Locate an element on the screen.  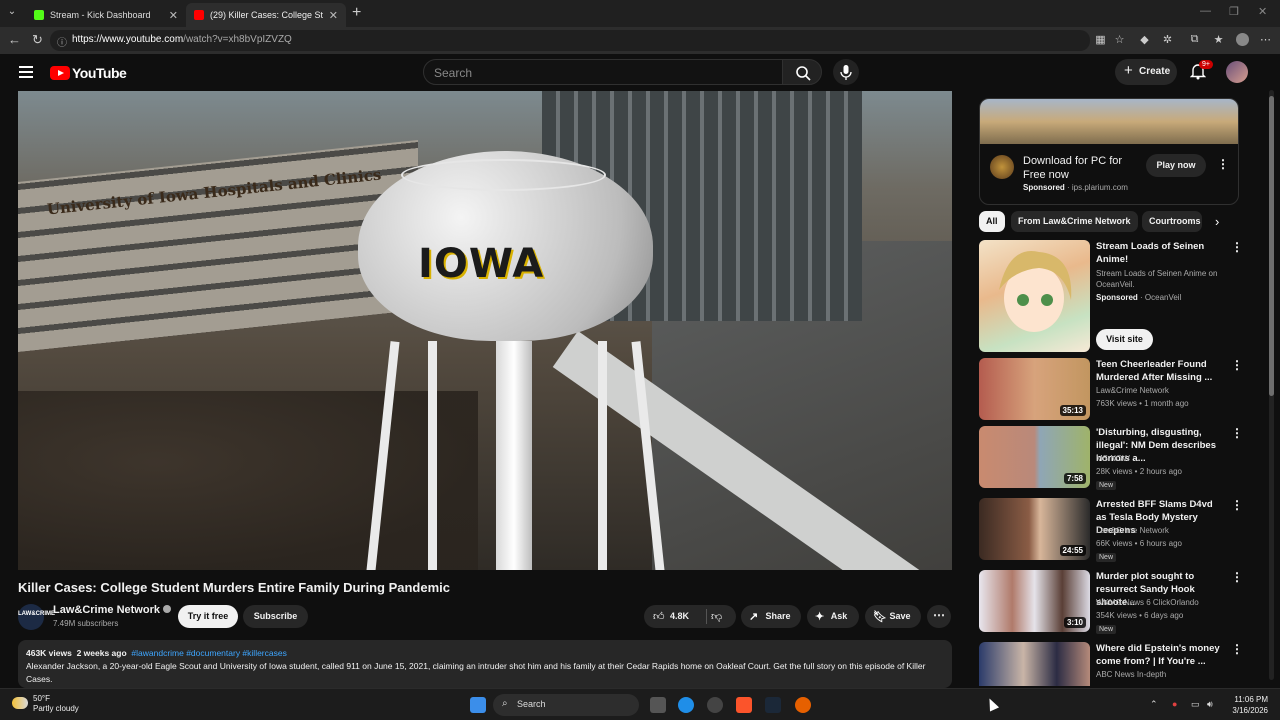
hashtags: #lawandcrime #documentary #killercases is located at coordinates (208, 653).